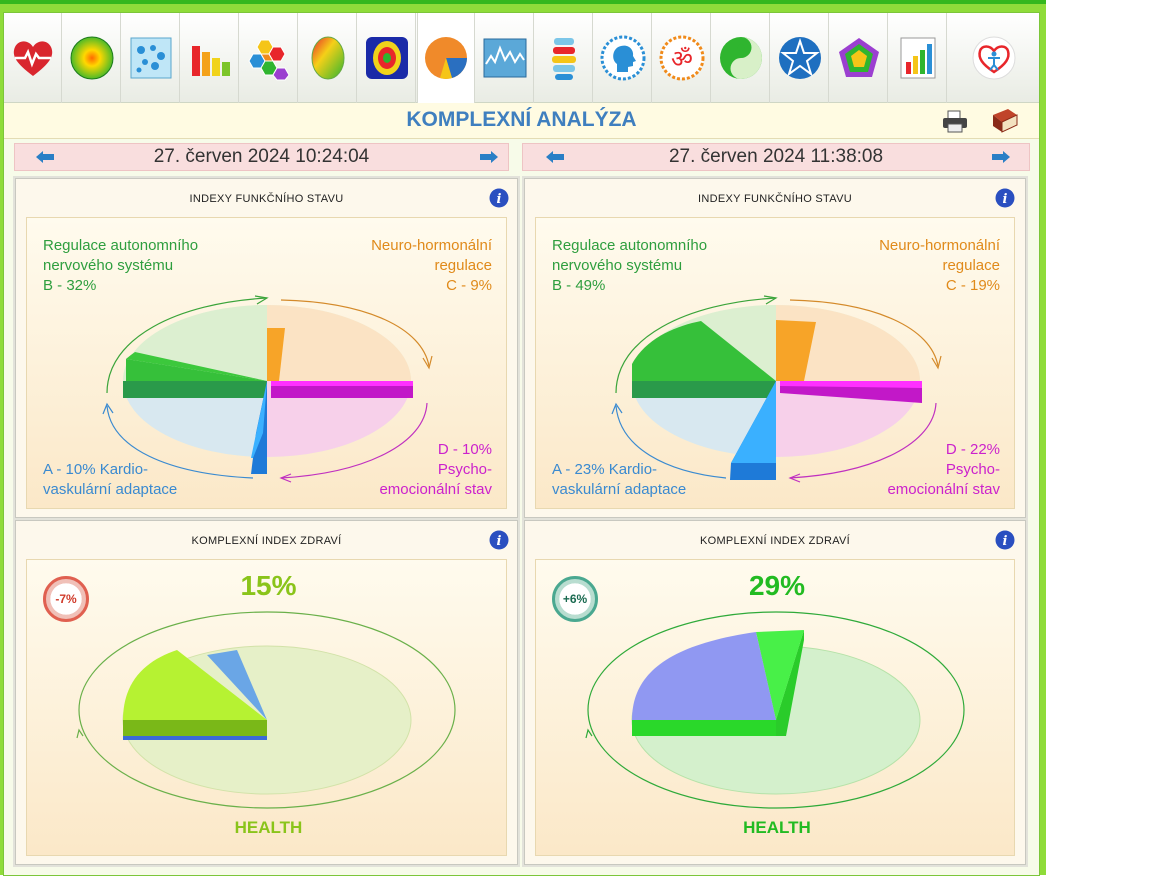 The width and height of the screenshot is (1152, 876). What do you see at coordinates (972, 285) in the screenshot?
I see `label-value: C - 19%` at bounding box center [972, 285].